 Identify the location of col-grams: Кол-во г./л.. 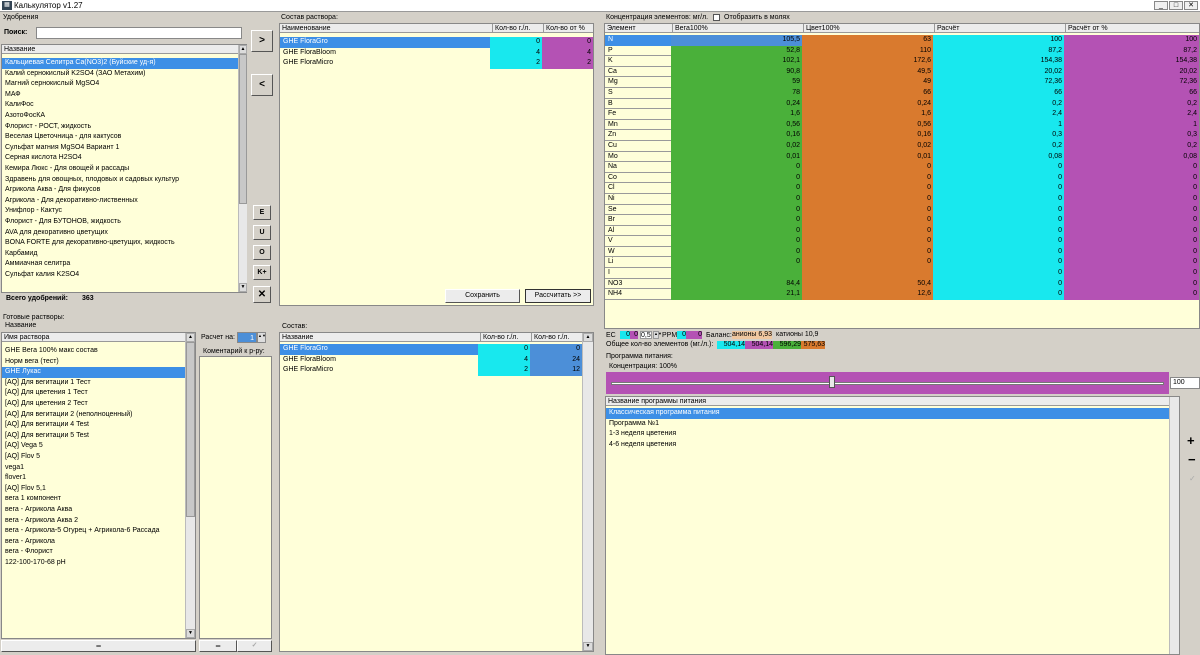
(511, 28).